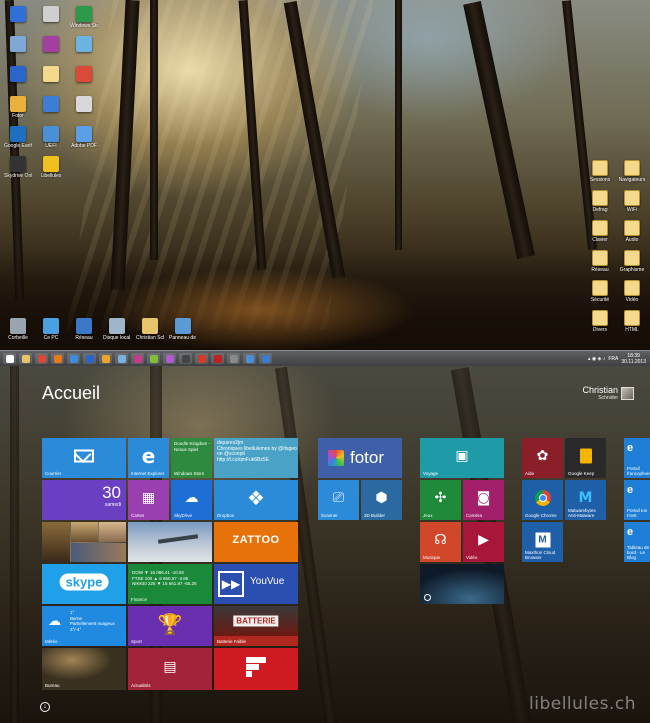 Image resolution: width=650 pixels, height=723 pixels. I want to click on avatar, so click(627, 393).